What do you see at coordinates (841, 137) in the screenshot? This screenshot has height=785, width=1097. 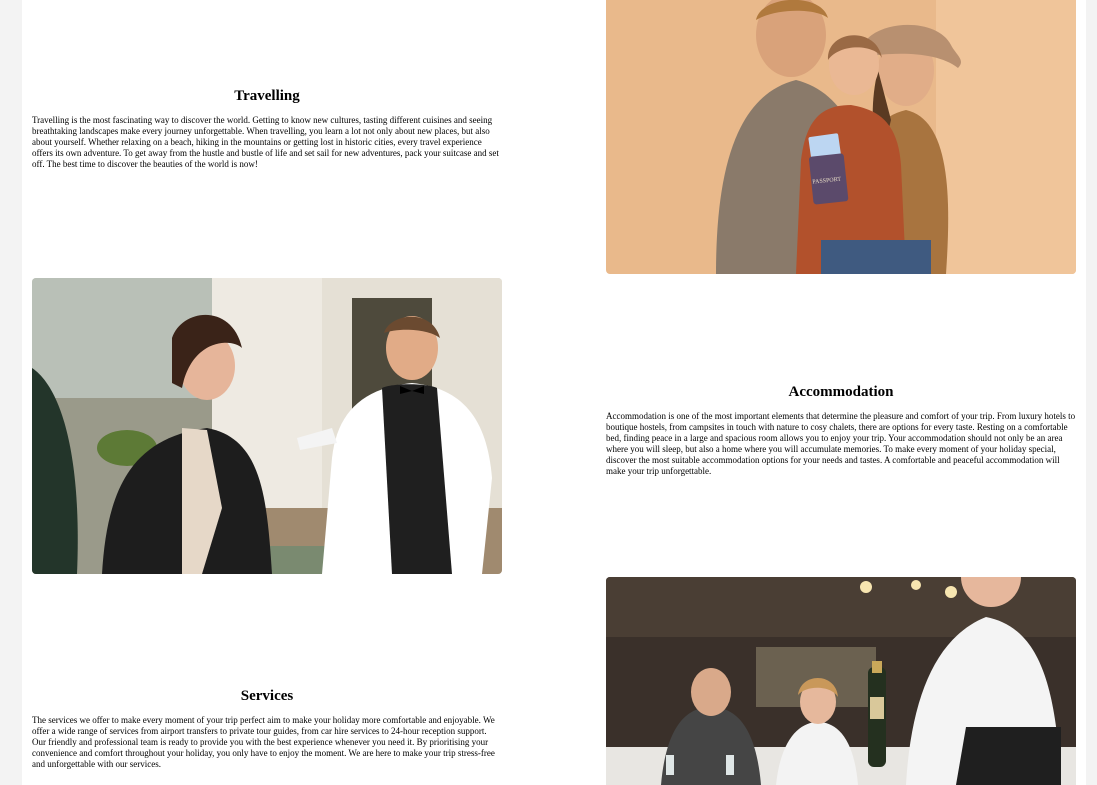 I see `travelling-family-photo: PASSPORT` at bounding box center [841, 137].